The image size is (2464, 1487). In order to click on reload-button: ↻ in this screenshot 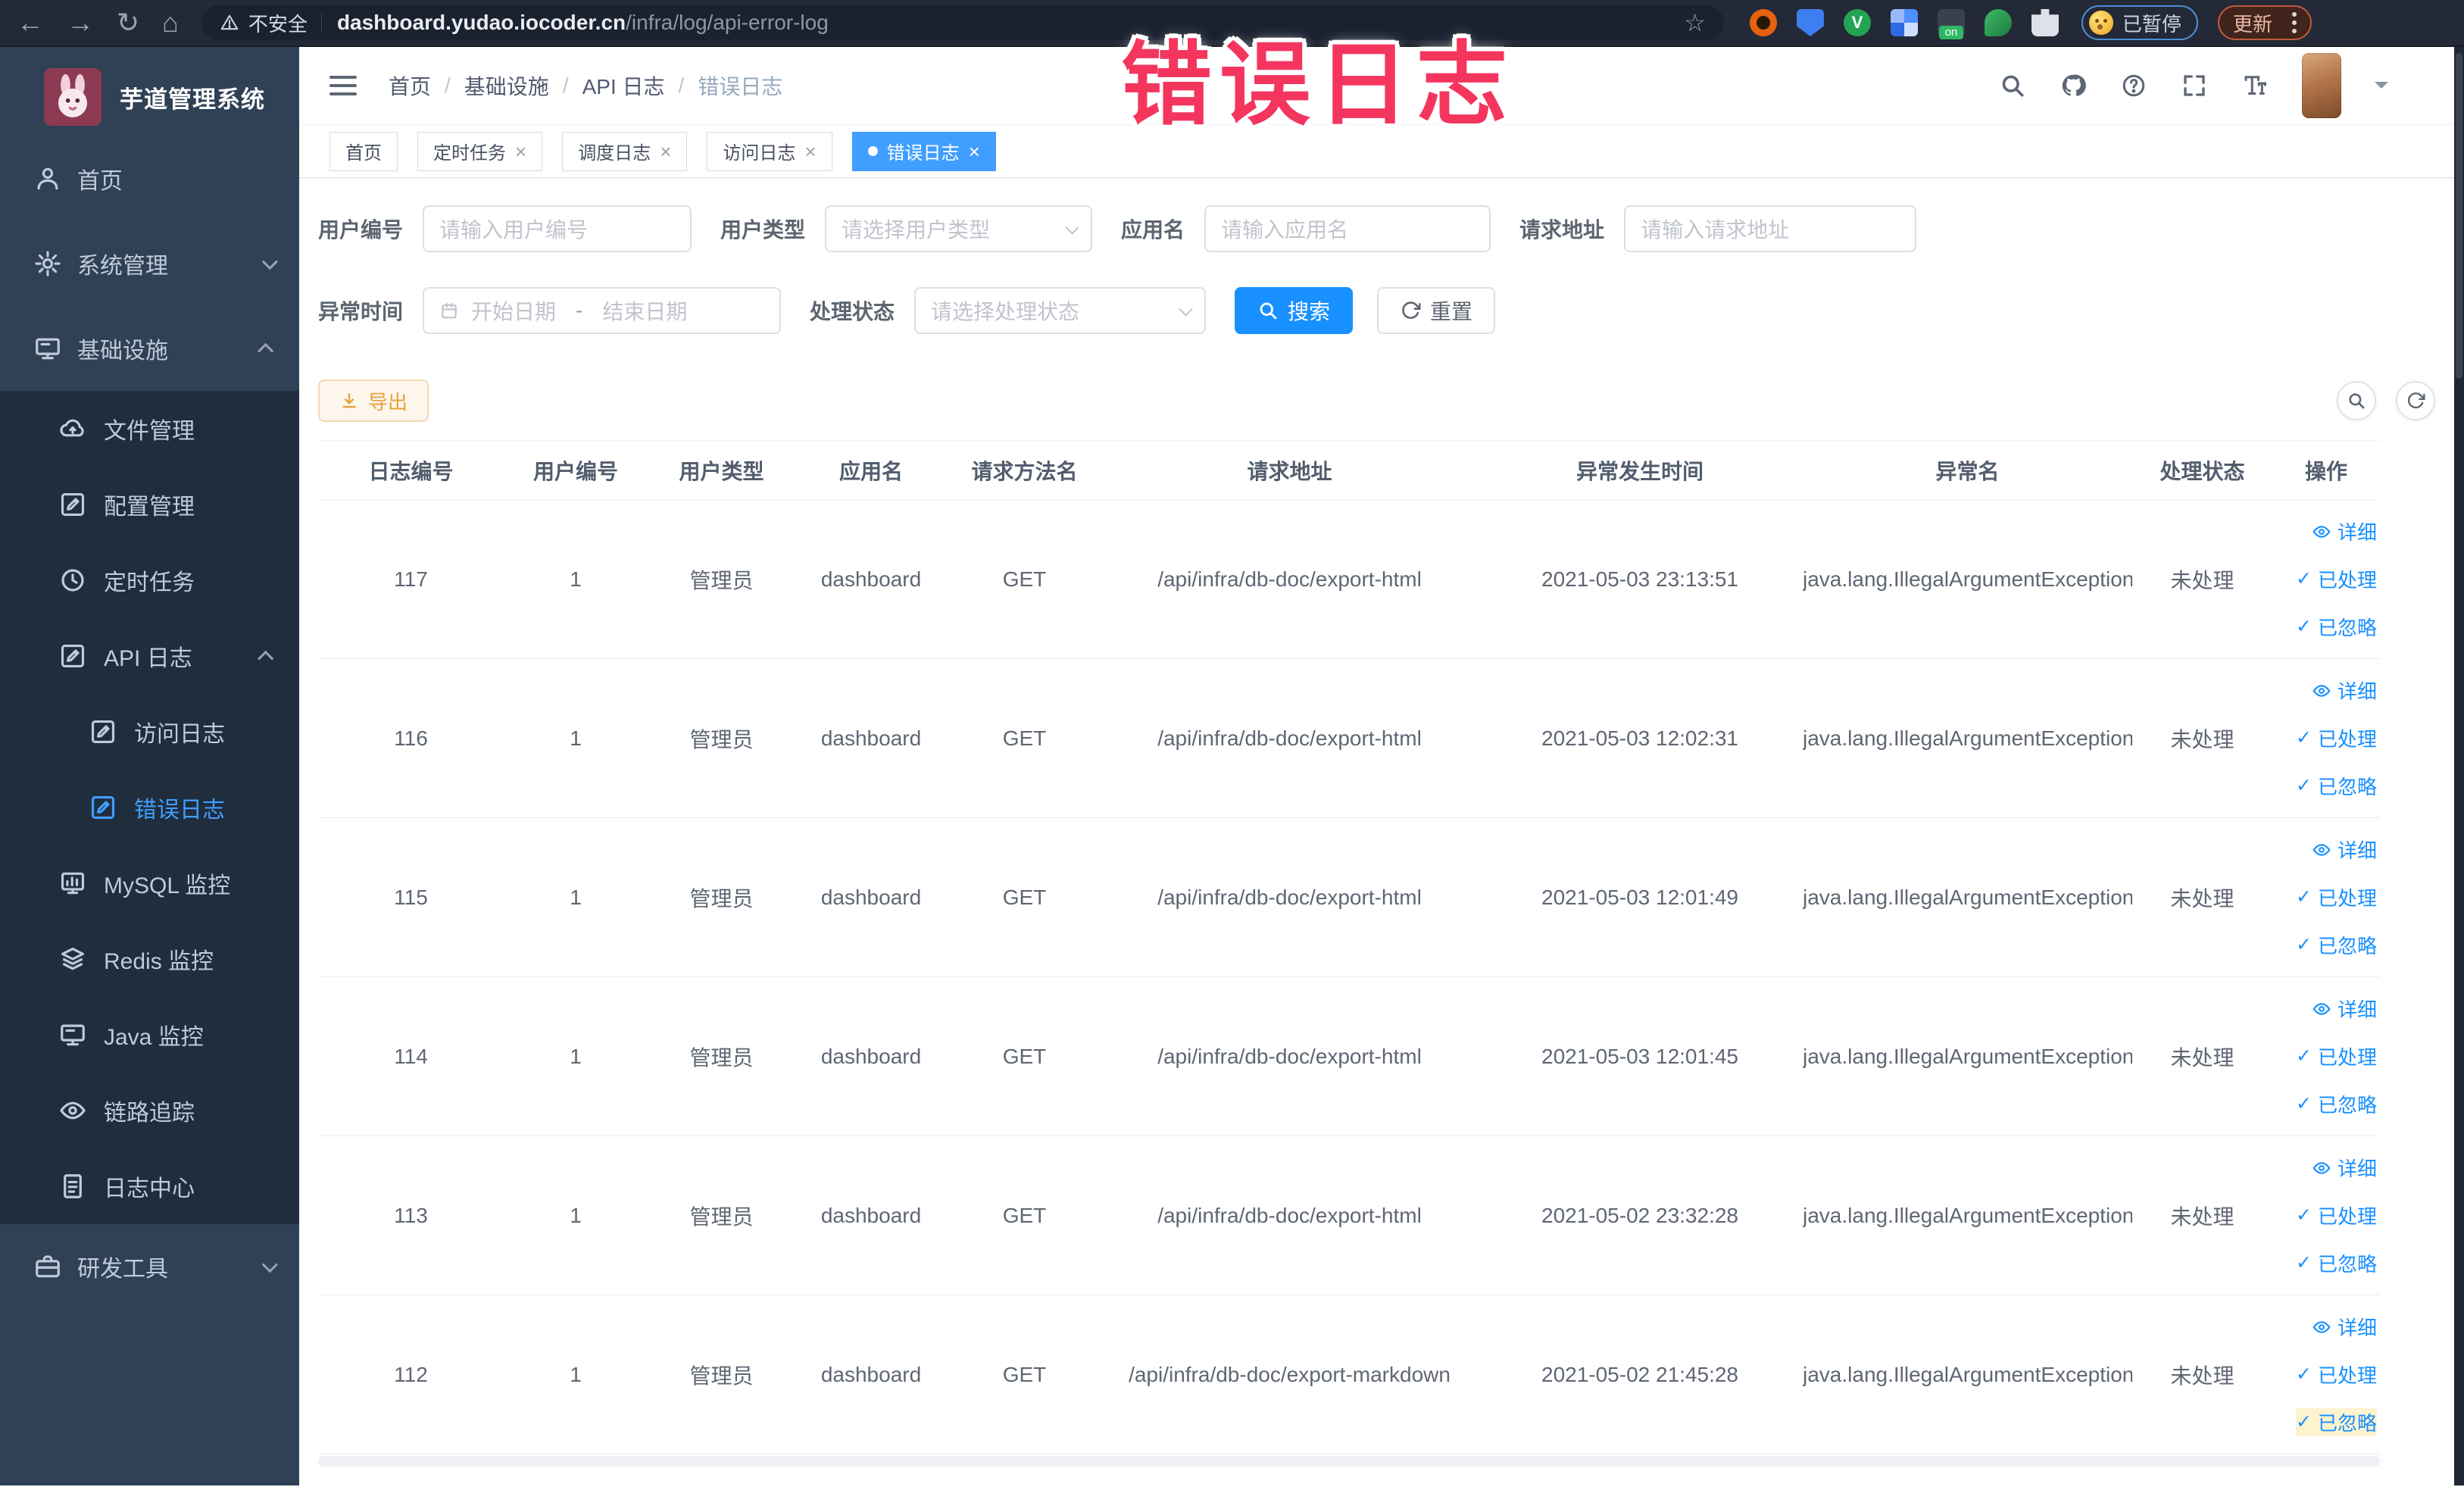, I will do `click(128, 22)`.